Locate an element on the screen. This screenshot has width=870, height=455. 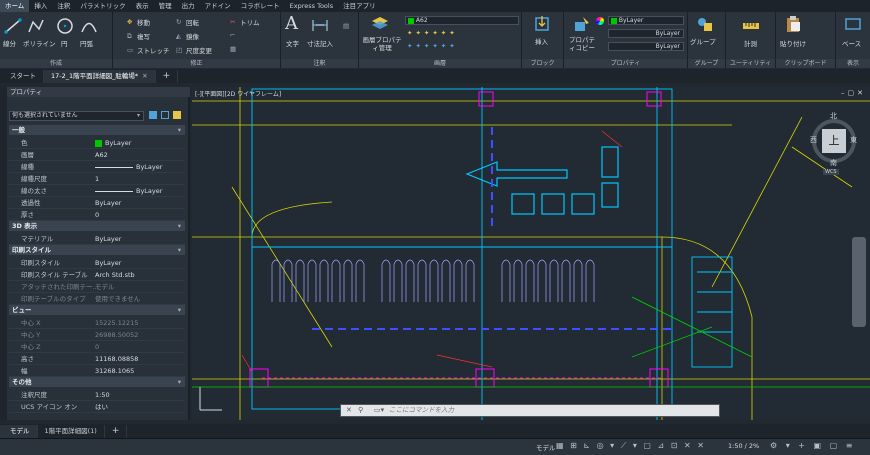
stretch-button: ▭ ストレッチ is located at coordinates (148, 50).